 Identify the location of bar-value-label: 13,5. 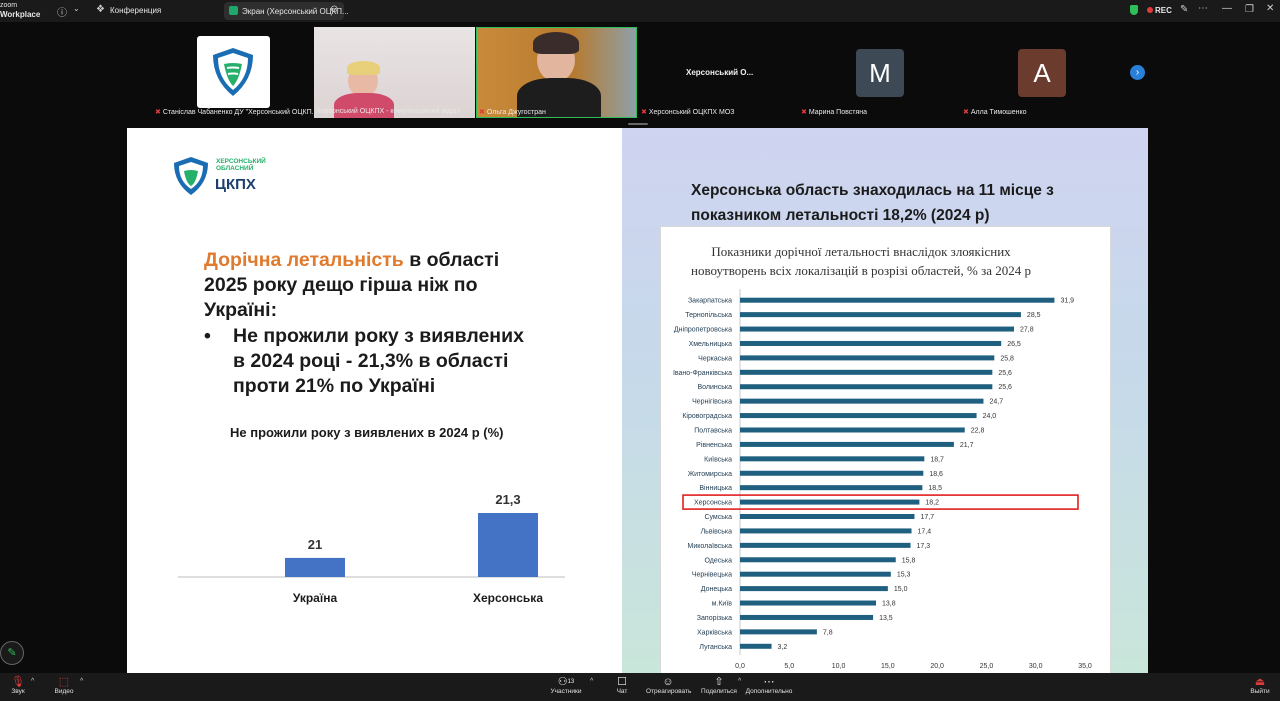
(886, 618).